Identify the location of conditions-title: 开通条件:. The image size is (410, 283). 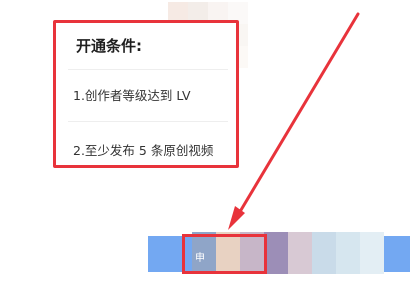
(109, 46).